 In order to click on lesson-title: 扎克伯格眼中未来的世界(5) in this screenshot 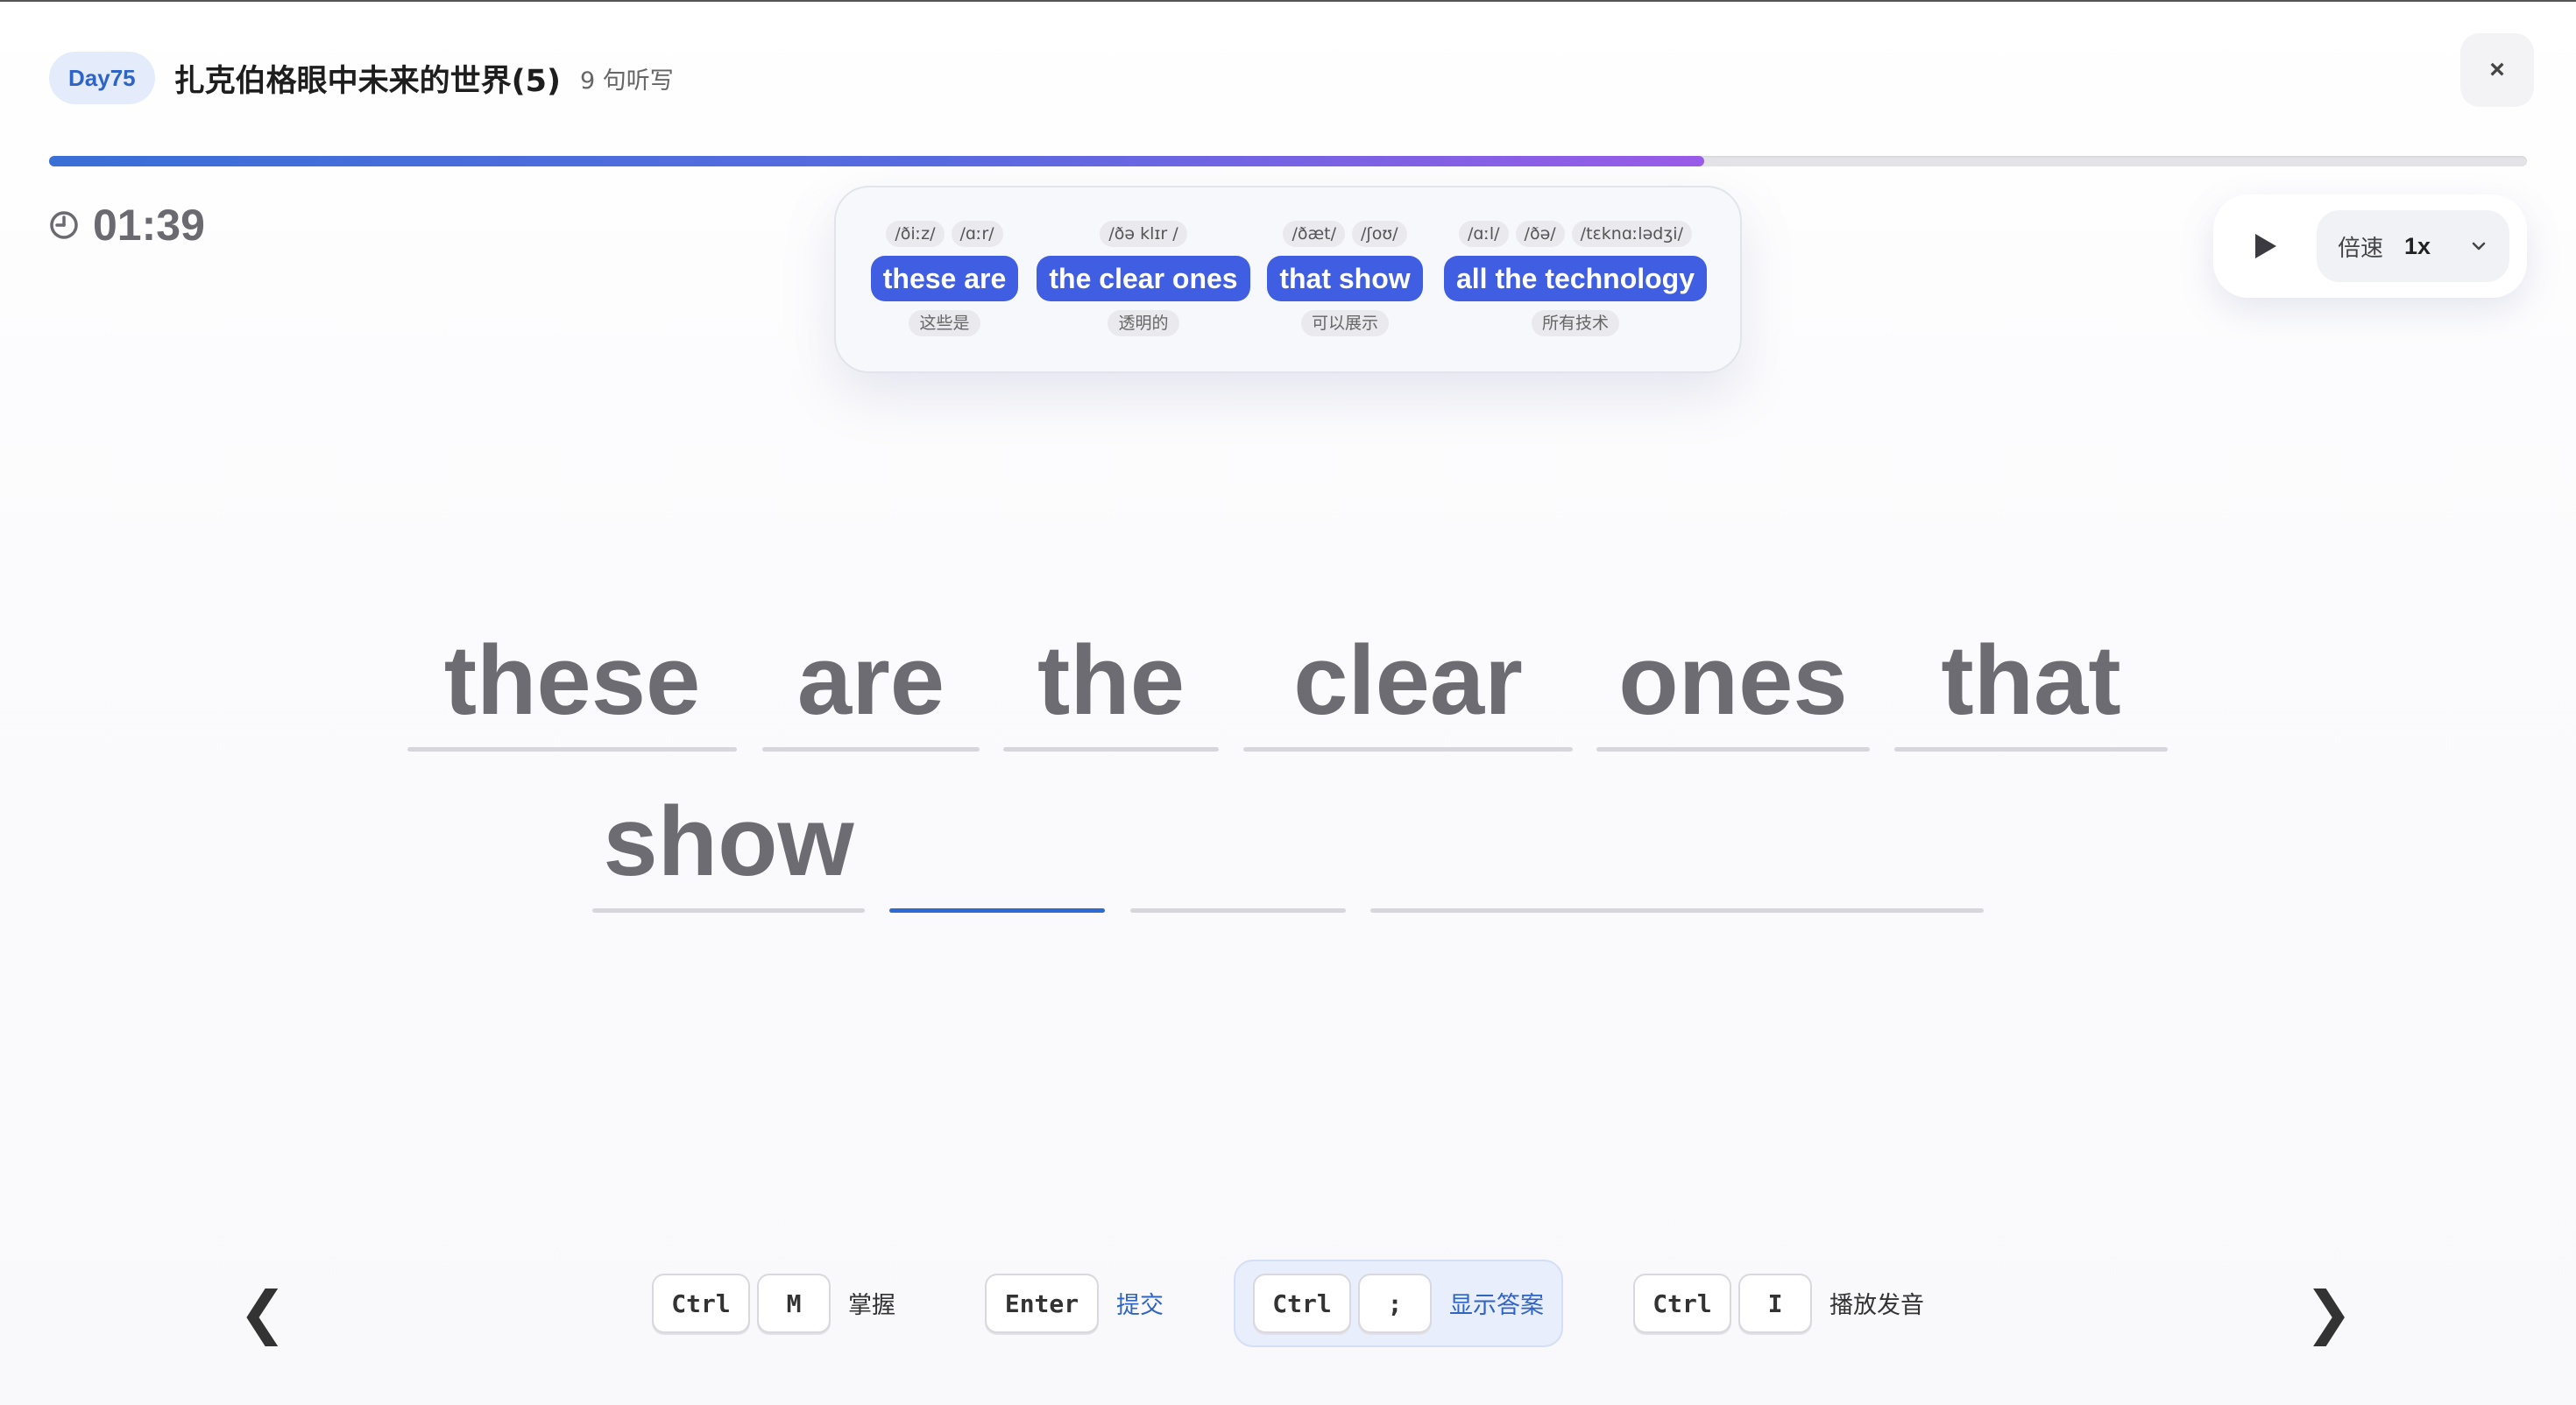, I will do `click(367, 81)`.